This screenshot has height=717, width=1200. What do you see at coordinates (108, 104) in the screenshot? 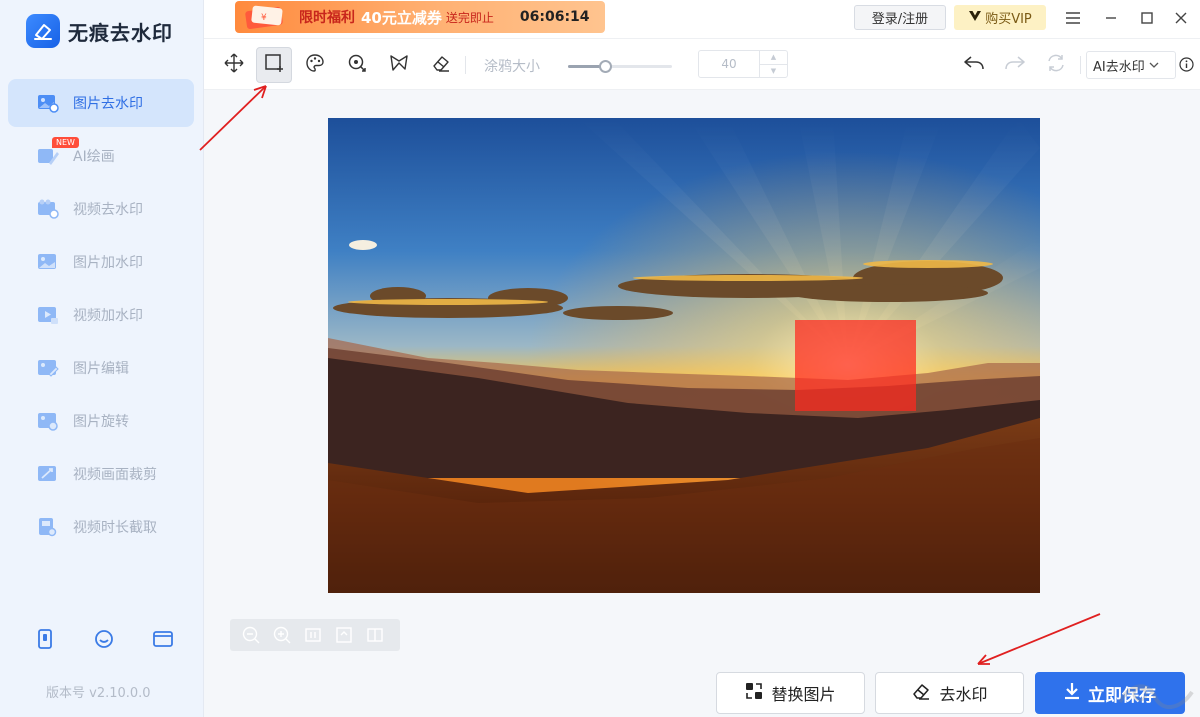
I see `sidebar-item-label: 图片去水印` at bounding box center [108, 104].